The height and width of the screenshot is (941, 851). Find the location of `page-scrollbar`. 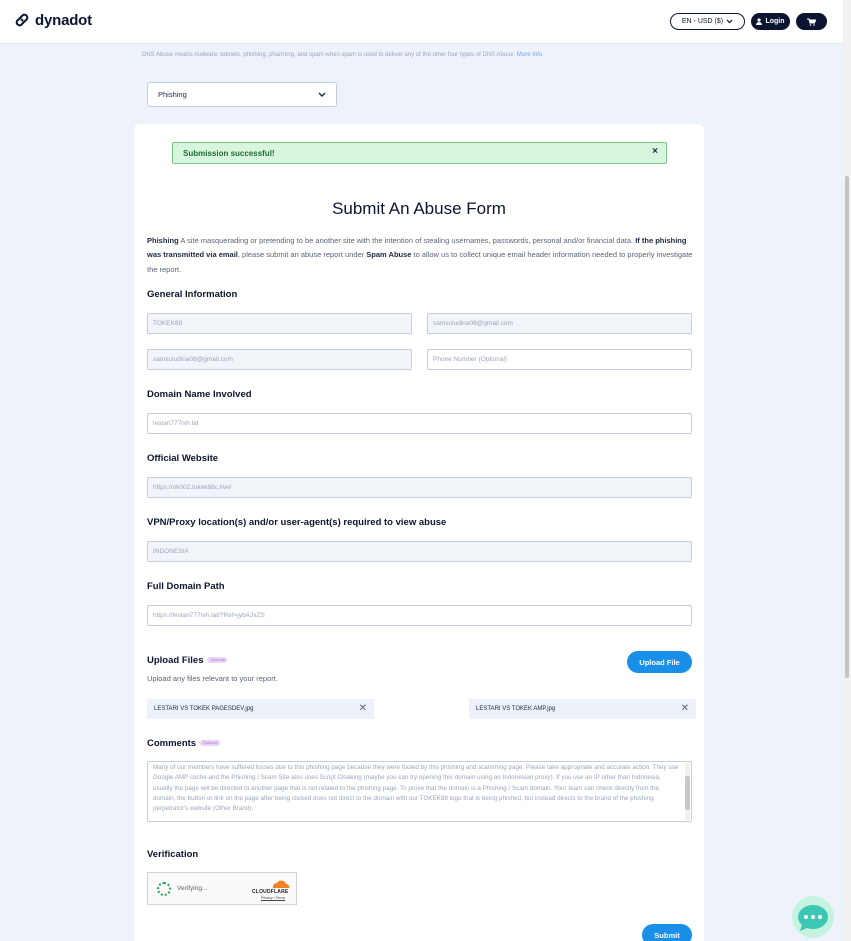

page-scrollbar is located at coordinates (847, 470).